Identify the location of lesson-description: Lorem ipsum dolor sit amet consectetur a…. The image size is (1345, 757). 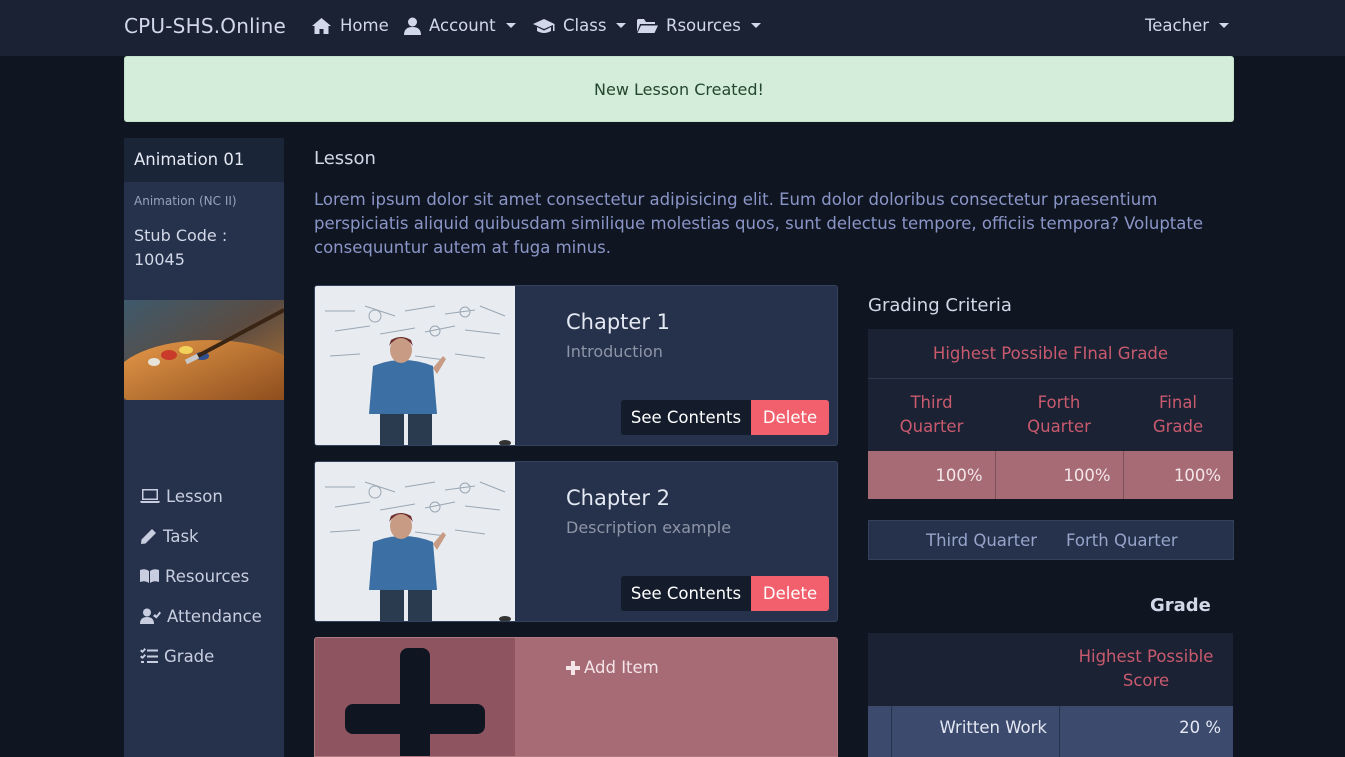
(758, 223).